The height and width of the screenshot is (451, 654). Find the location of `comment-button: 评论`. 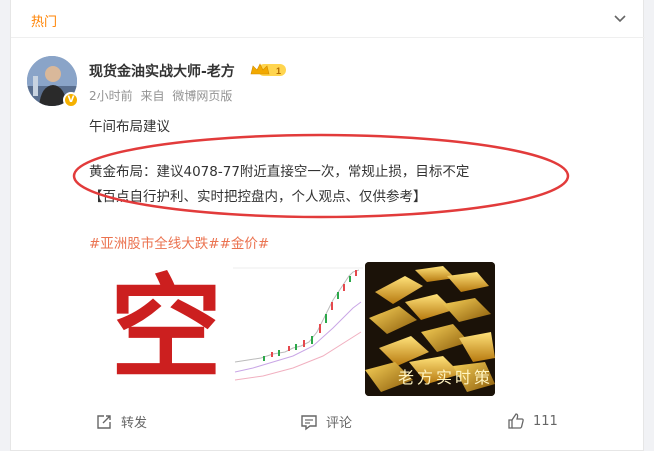

comment-button: 评论 is located at coordinates (326, 421).